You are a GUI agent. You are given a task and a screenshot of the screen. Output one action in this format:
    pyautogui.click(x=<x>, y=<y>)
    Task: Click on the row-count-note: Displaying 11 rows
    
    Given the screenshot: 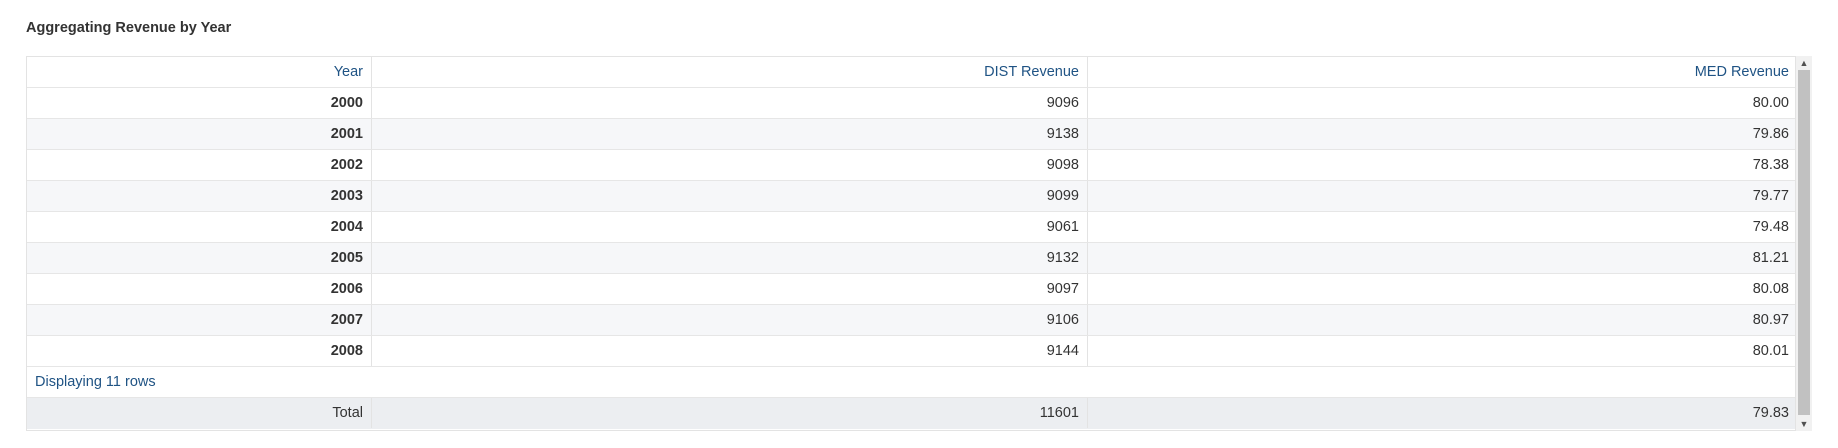 What is the action you would take?
    pyautogui.click(x=911, y=382)
    